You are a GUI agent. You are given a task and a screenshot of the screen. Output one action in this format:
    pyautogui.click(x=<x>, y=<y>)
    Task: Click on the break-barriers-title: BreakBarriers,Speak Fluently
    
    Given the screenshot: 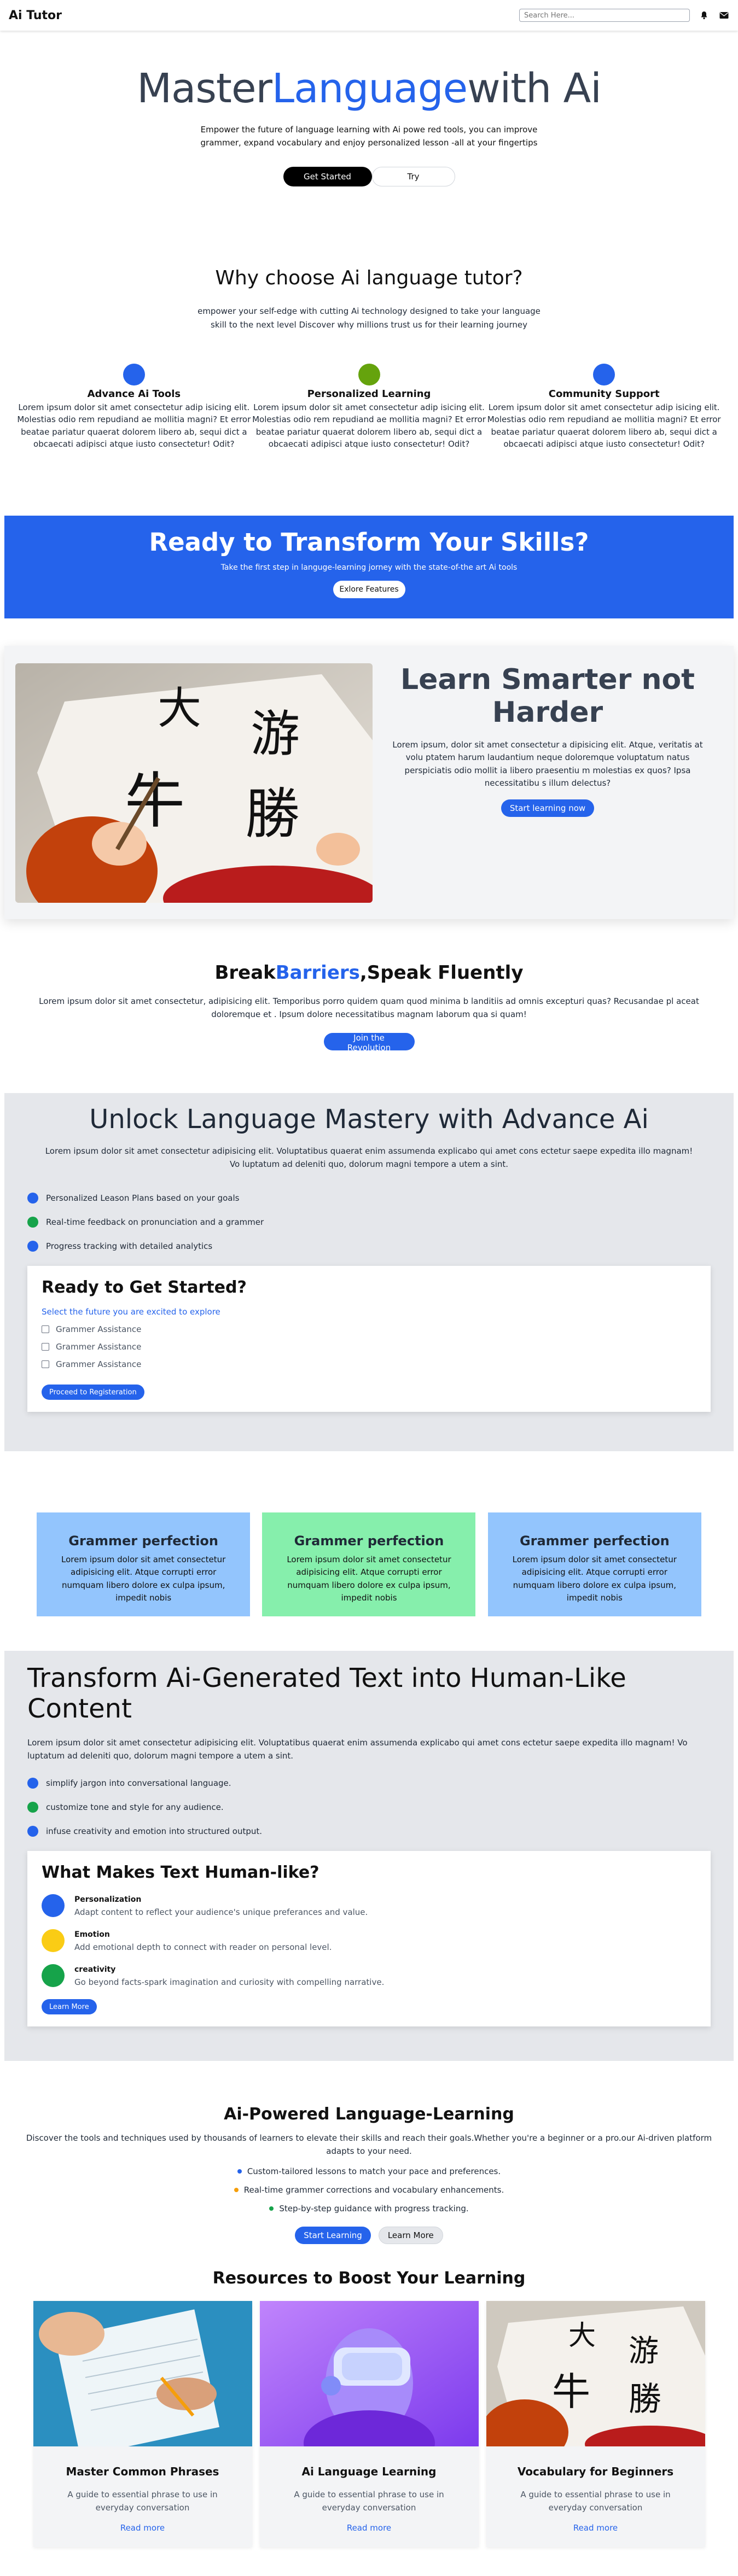 What is the action you would take?
    pyautogui.click(x=369, y=973)
    